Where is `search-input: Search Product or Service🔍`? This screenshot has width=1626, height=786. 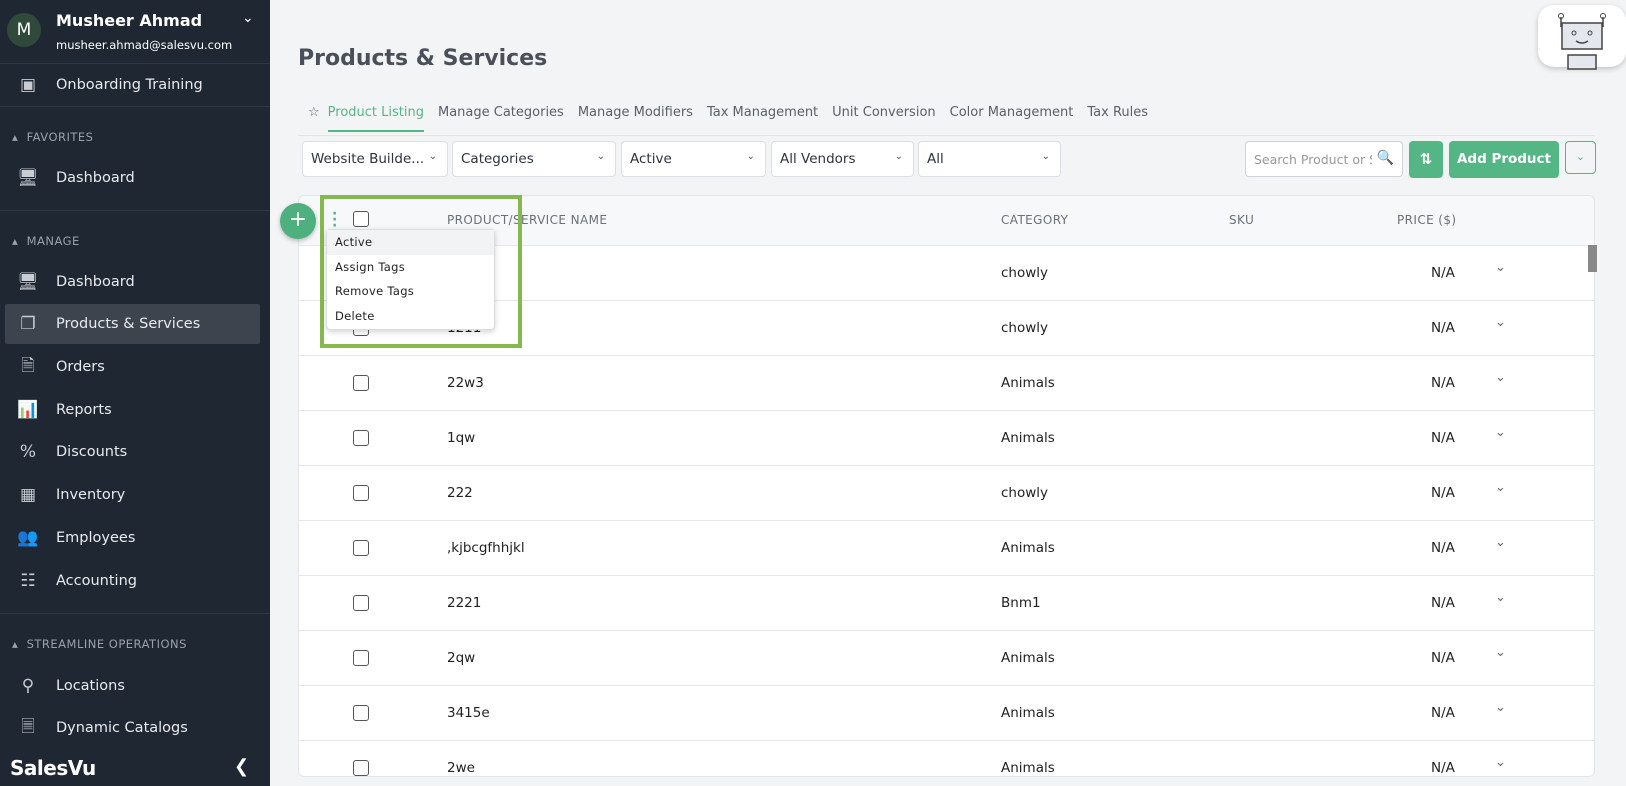 search-input: Search Product or Service🔍 is located at coordinates (1324, 159).